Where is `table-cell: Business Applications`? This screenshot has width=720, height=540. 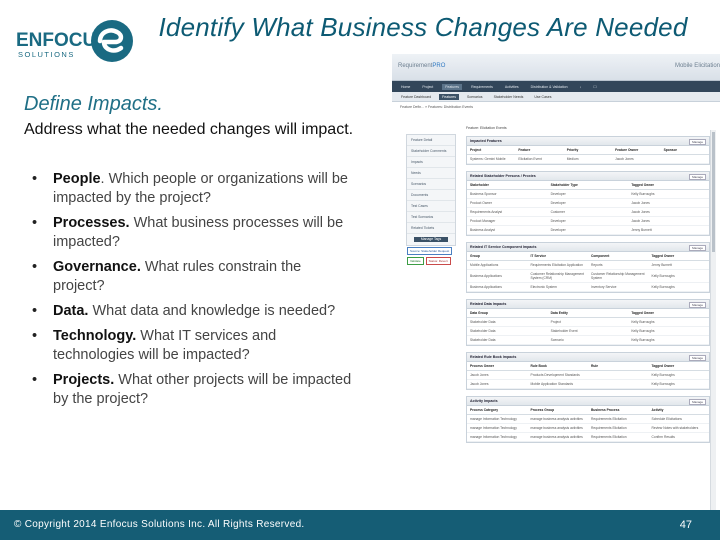 table-cell: Business Applications is located at coordinates (497, 287).